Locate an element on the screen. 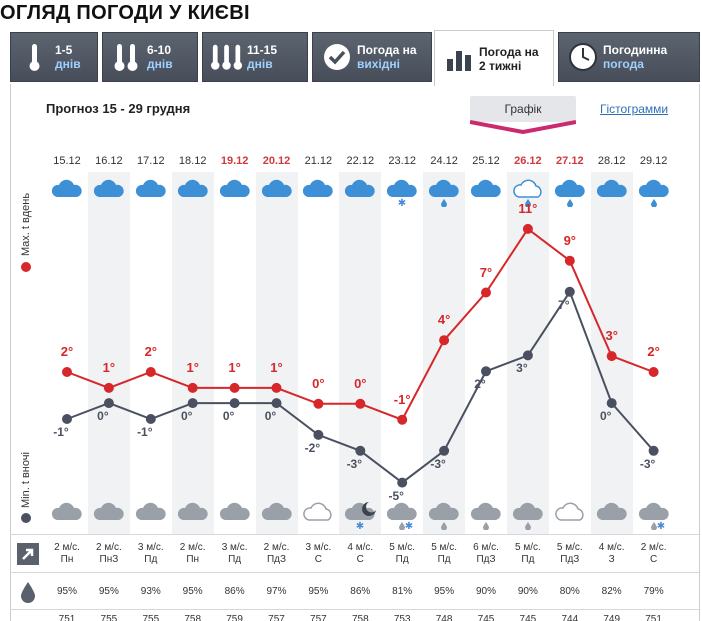 Image resolution: width=702 pixels, height=621 pixels. tab-3: 11-15 днів is located at coordinates (255, 57).